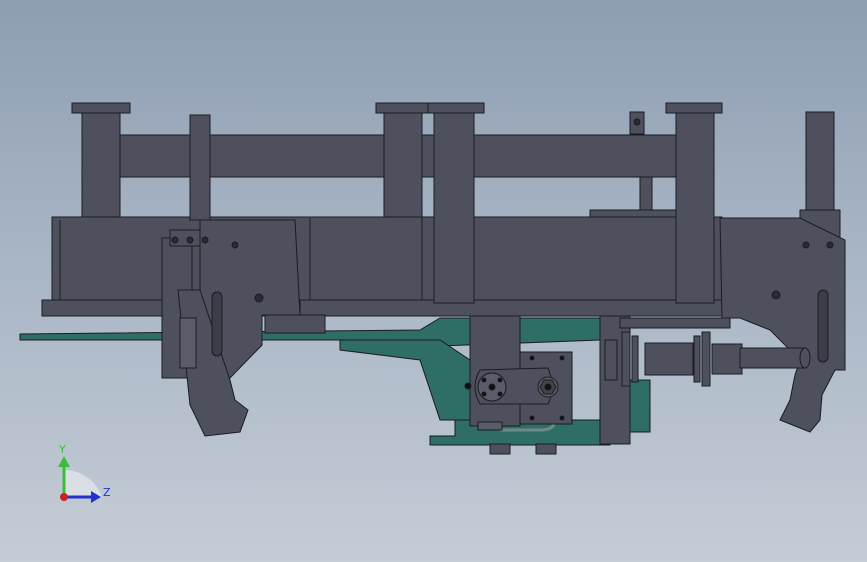 Image resolution: width=867 pixels, height=562 pixels. What do you see at coordinates (391, 266) in the screenshot?
I see `main-beam` at bounding box center [391, 266].